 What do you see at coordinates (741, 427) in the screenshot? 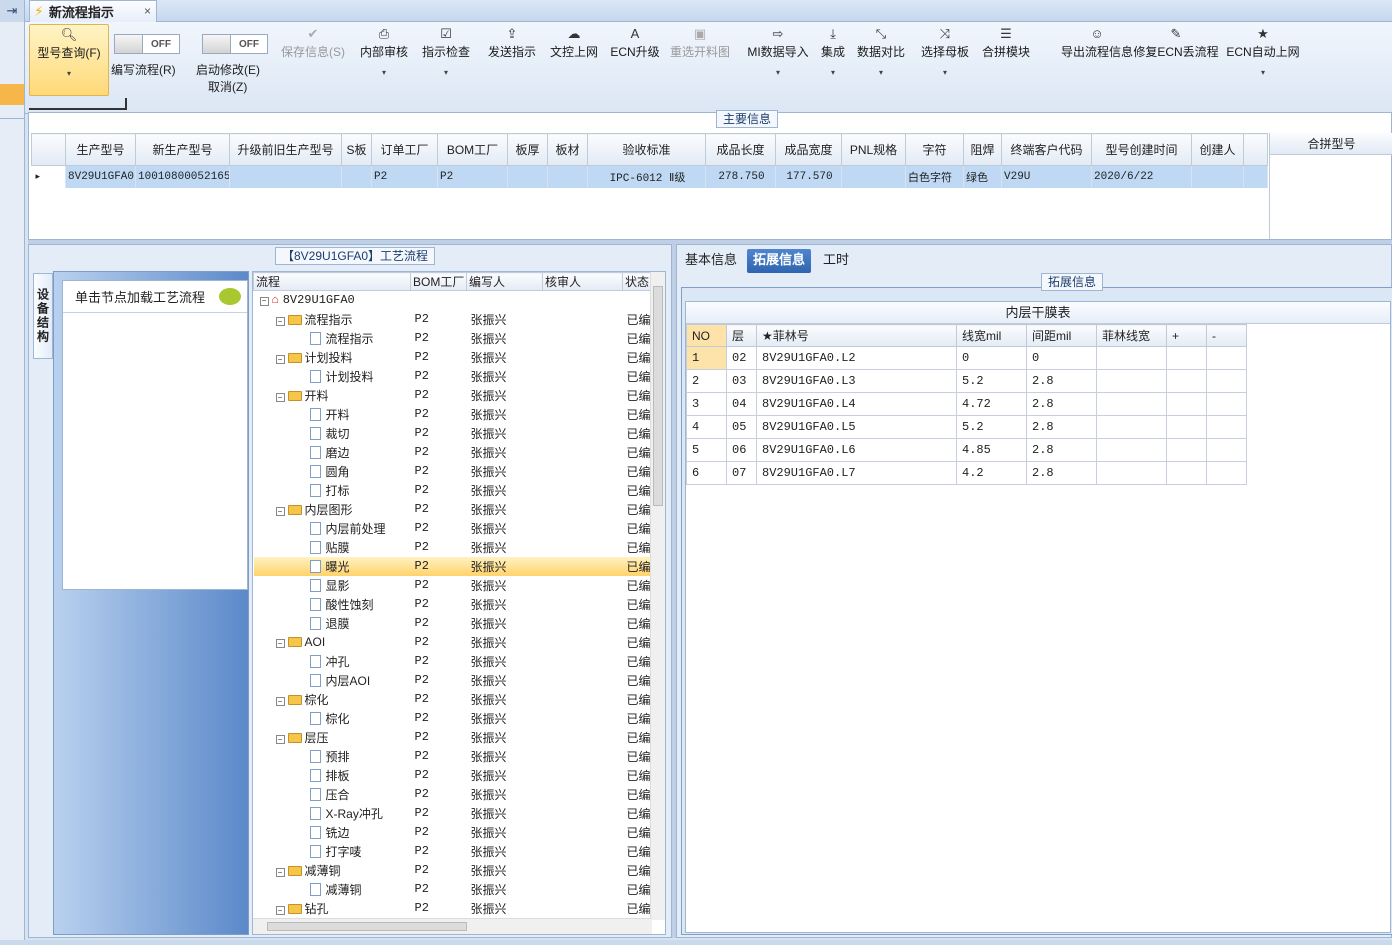
I see `film-cell: 05` at bounding box center [741, 427].